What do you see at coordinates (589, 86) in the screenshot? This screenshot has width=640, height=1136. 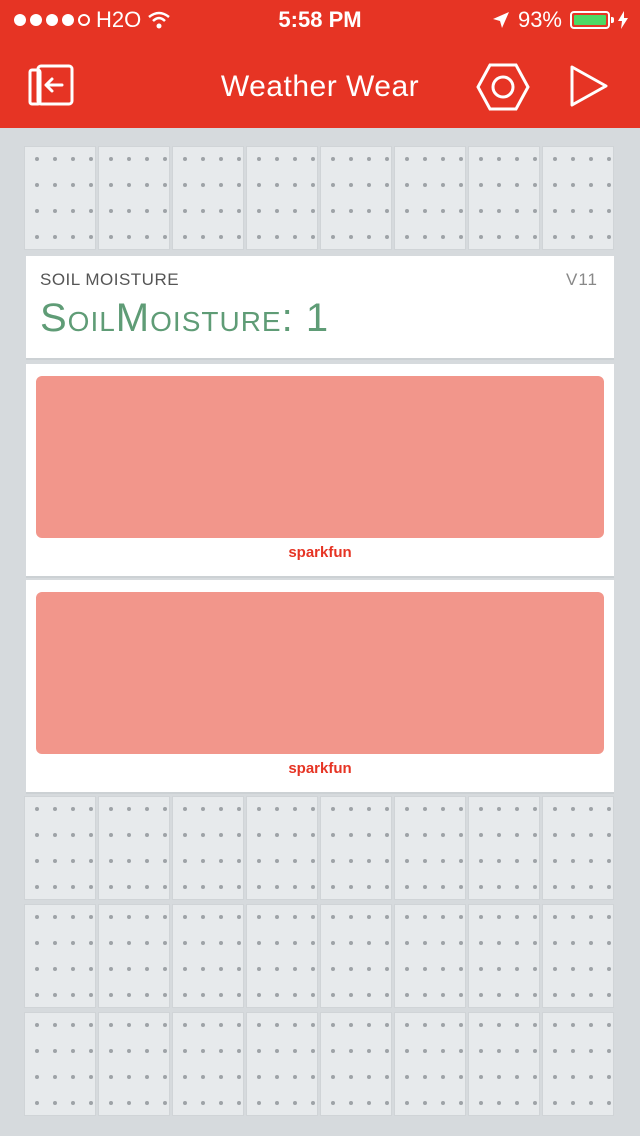 I see `play-icon` at bounding box center [589, 86].